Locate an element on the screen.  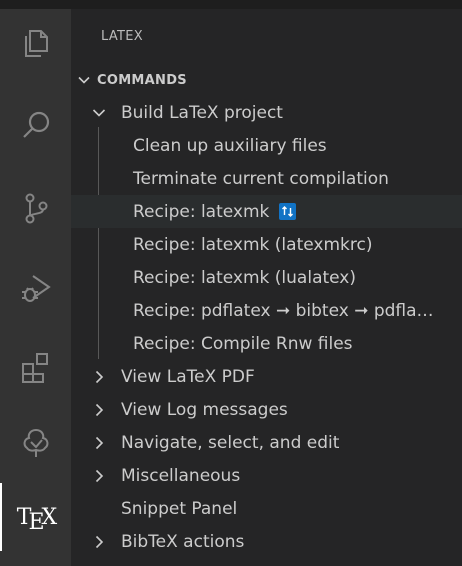
tree-item-recipe-latexmk: Recipe: latexmk is located at coordinates (266, 211).